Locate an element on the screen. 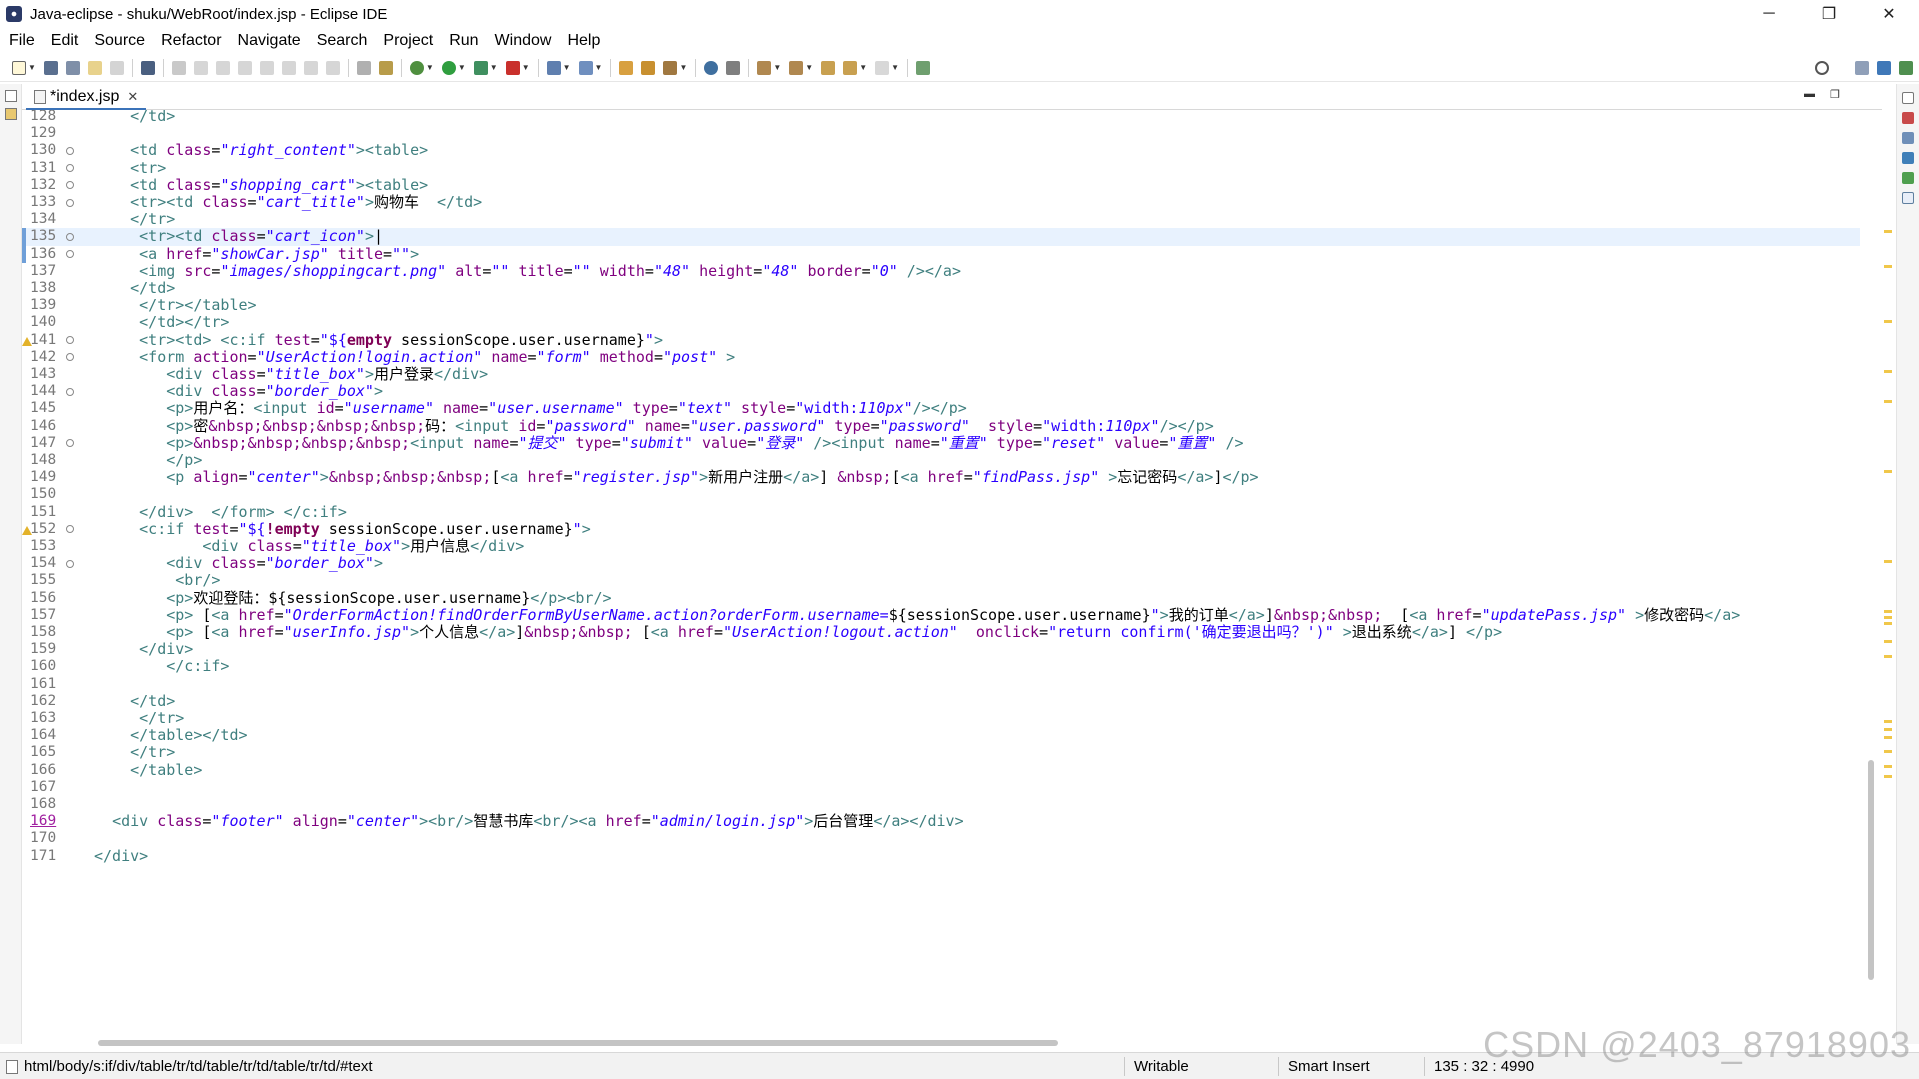  code-line: 162 </td> is located at coordinates (941, 701).